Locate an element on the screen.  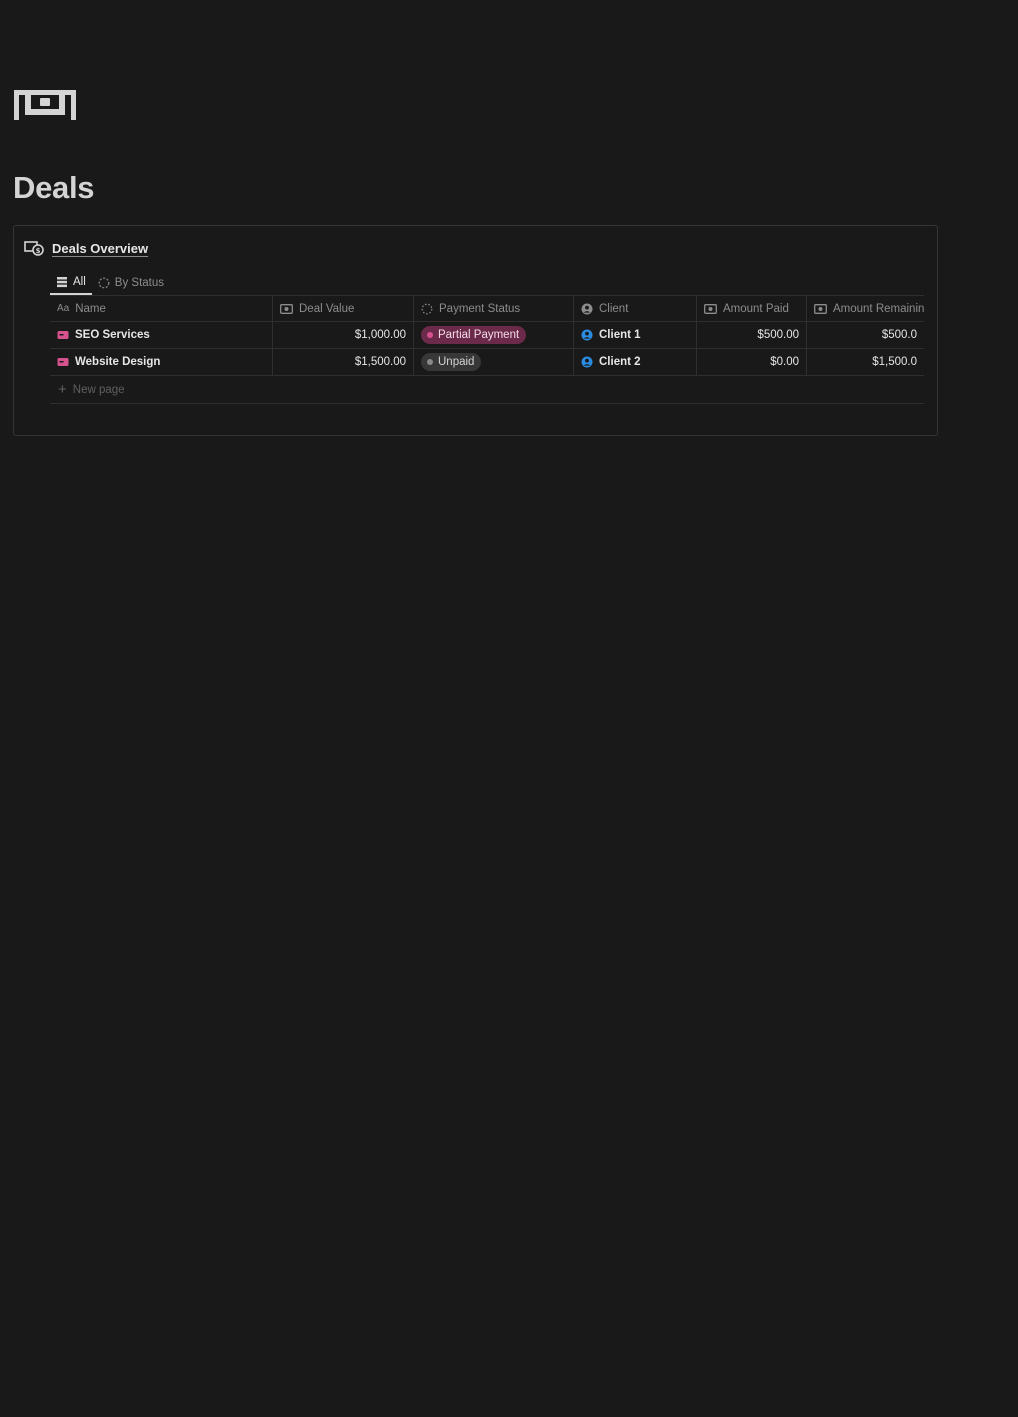
deal-value-cell: $1,000.00 is located at coordinates (343, 335).